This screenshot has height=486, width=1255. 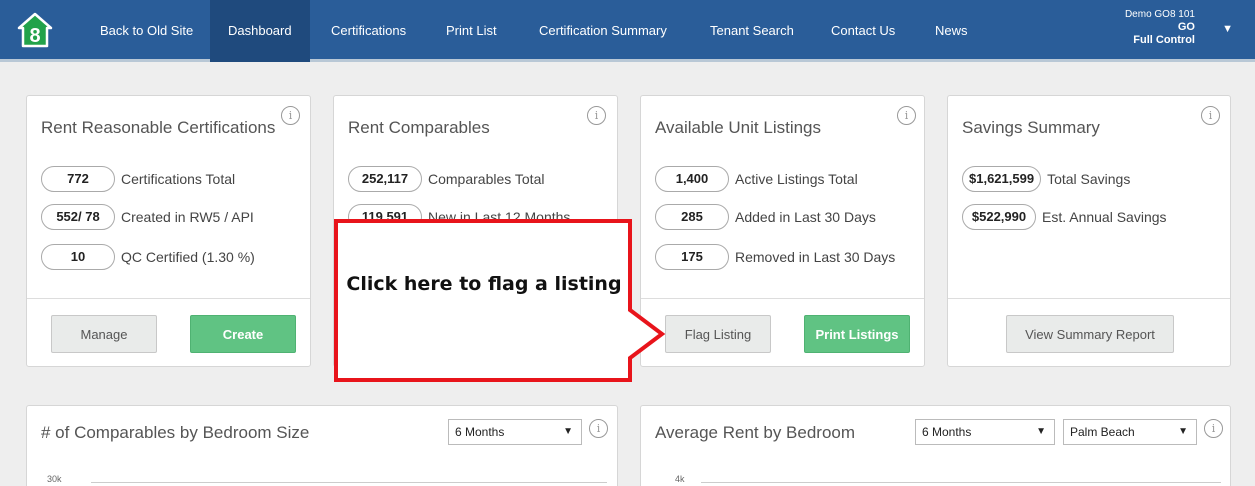 I want to click on nav-dashboard: Dashboard, so click(x=260, y=31).